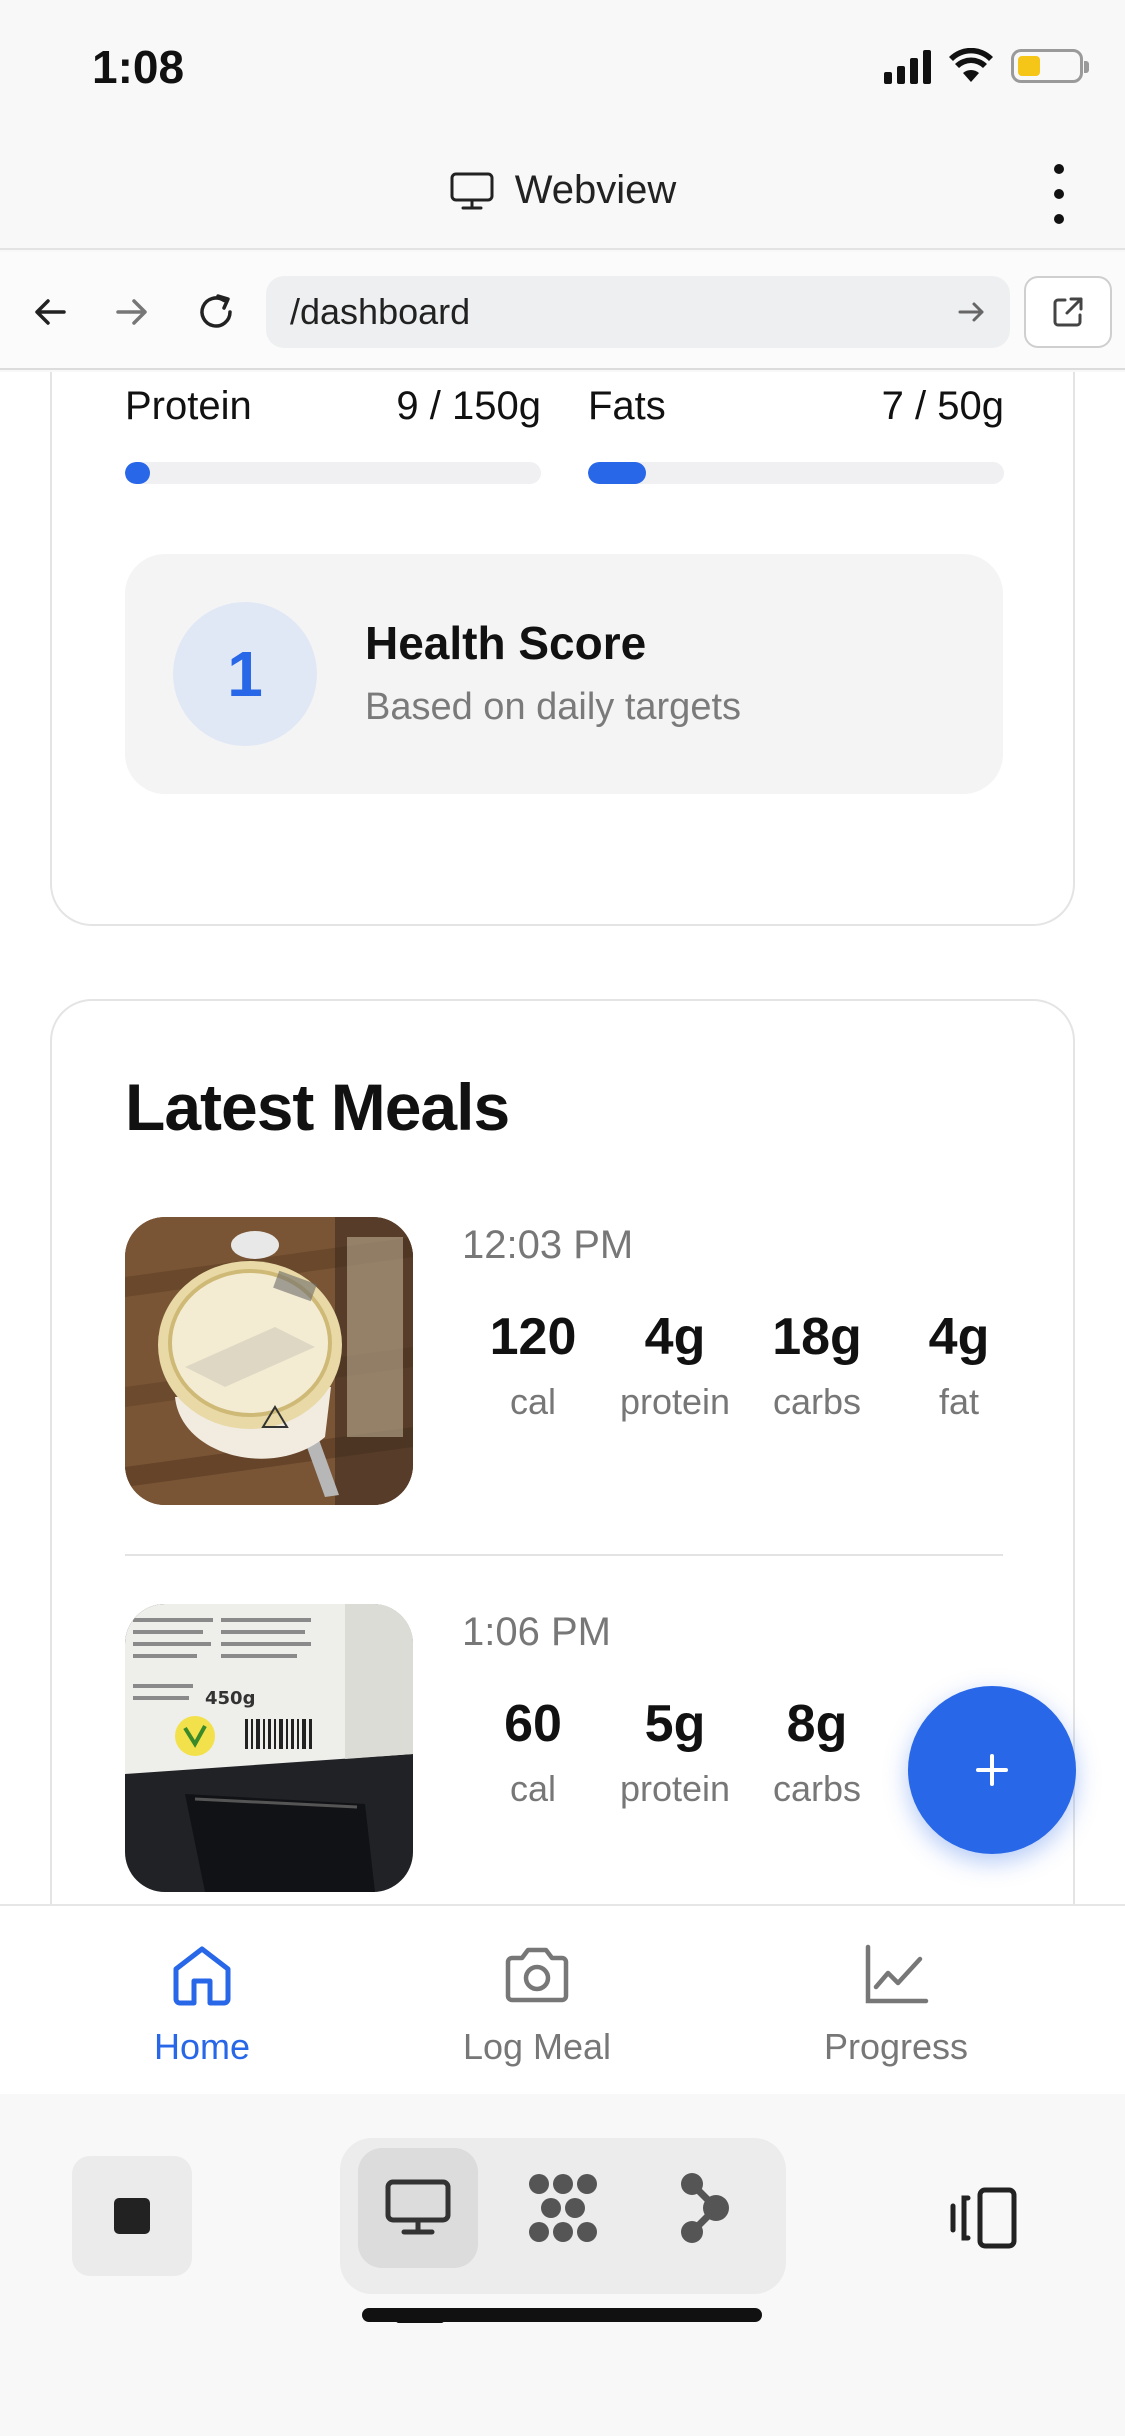 This screenshot has height=2436, width=1125. I want to click on grid-mode-button, so click(563, 2208).